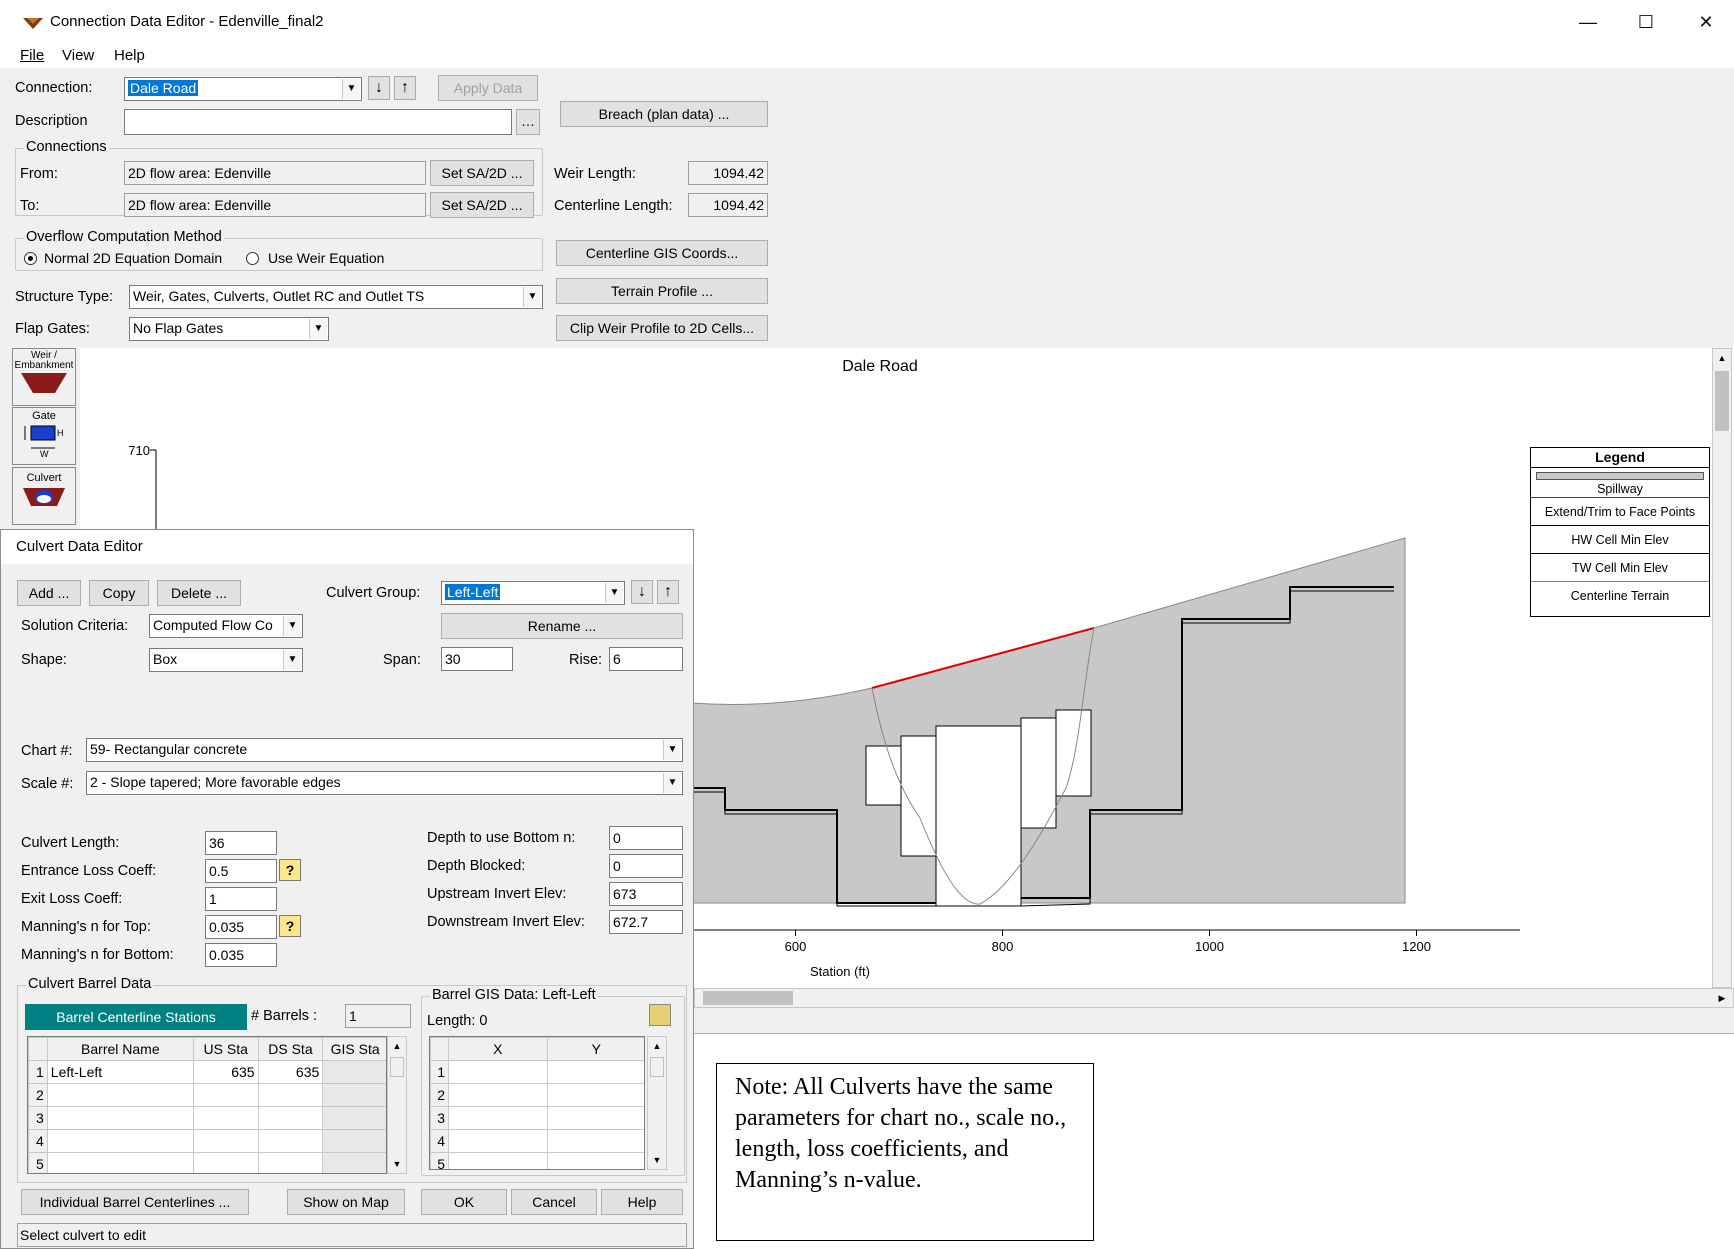  Describe the element at coordinates (1706, 22) in the screenshot. I see `close-button: ✕` at that location.